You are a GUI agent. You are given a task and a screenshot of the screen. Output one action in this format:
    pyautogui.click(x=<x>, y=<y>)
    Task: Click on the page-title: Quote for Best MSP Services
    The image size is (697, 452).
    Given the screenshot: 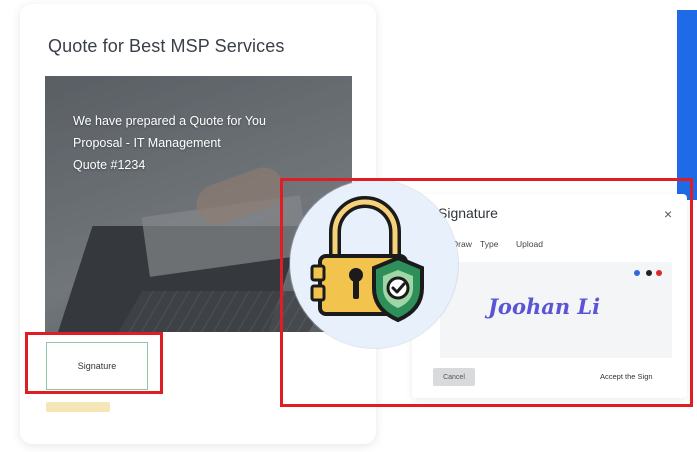 What is the action you would take?
    pyautogui.click(x=166, y=46)
    